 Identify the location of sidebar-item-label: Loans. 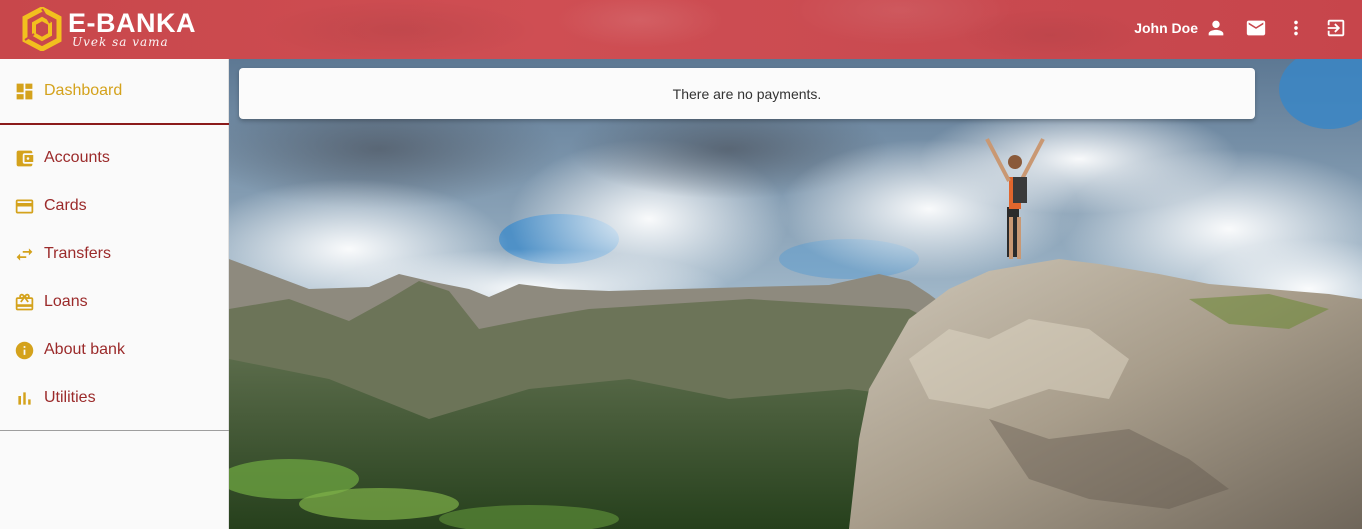
(66, 301).